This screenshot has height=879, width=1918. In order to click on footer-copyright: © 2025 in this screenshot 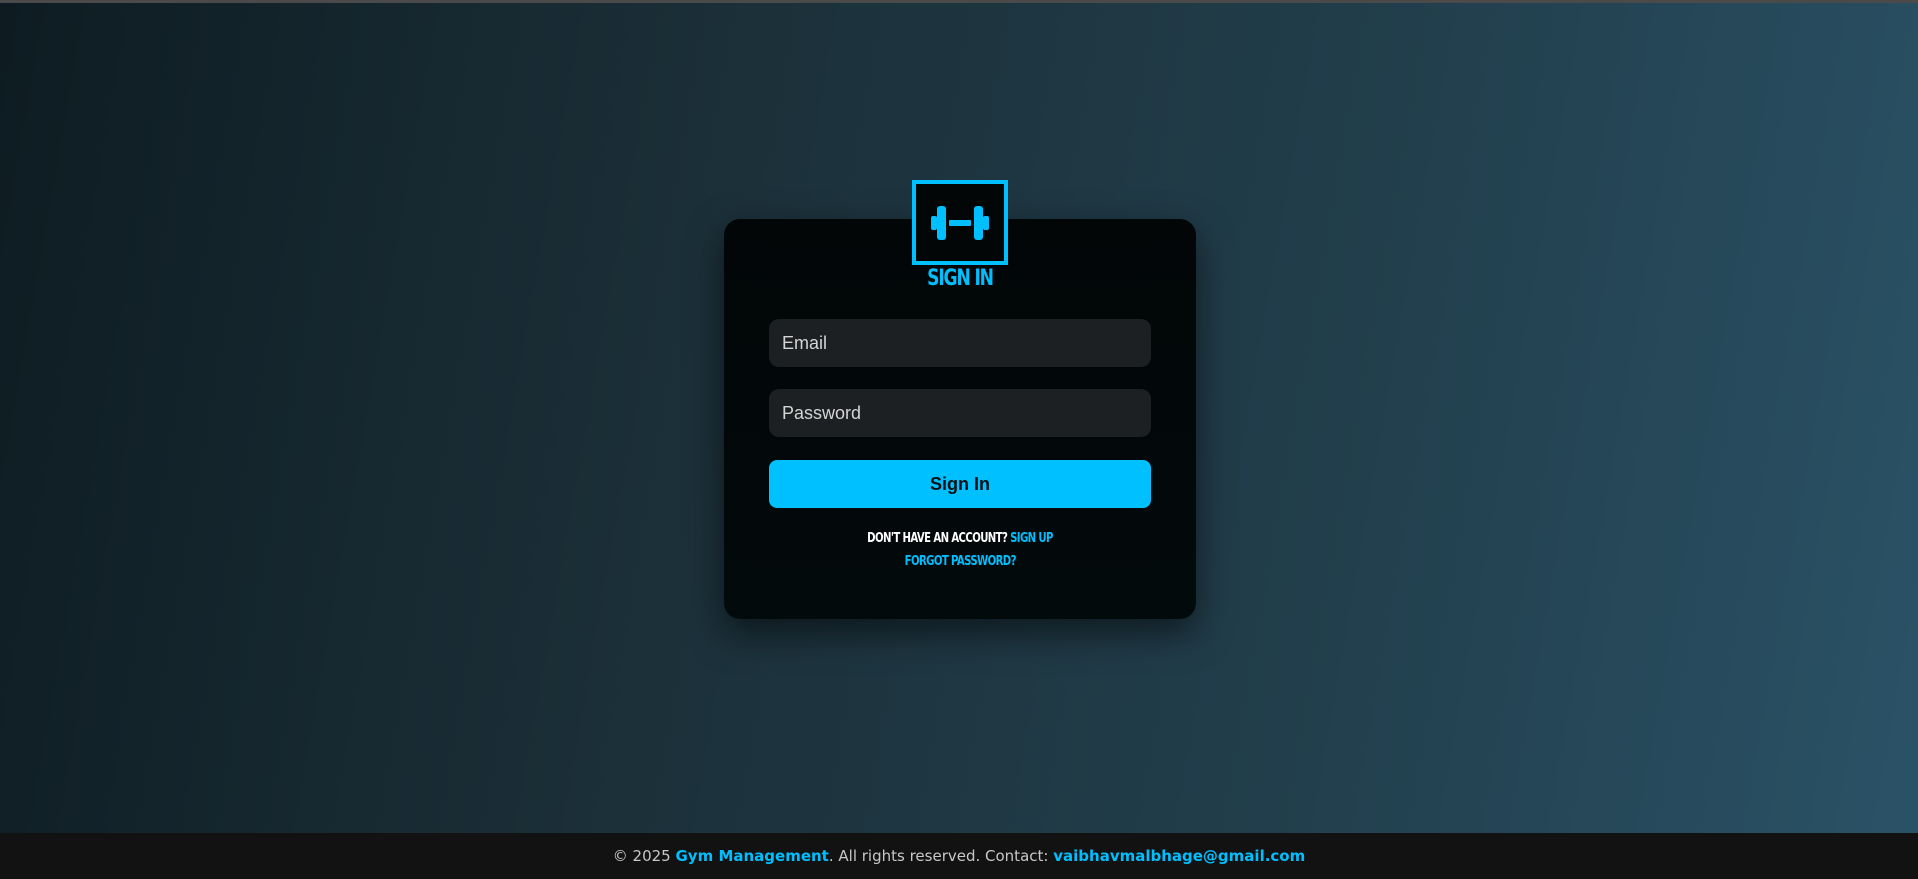, I will do `click(641, 856)`.